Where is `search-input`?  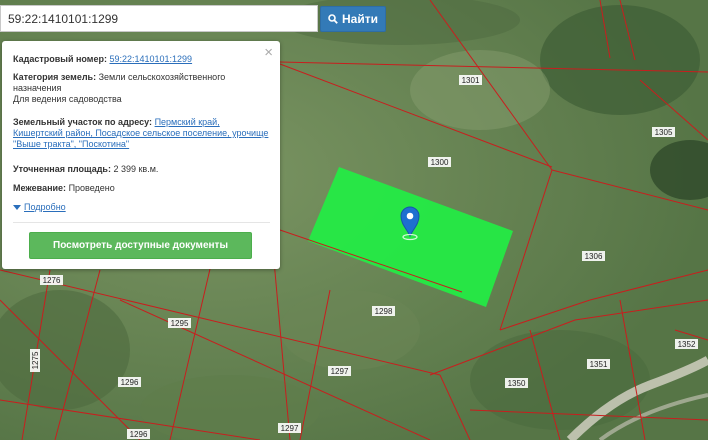 search-input is located at coordinates (159, 18).